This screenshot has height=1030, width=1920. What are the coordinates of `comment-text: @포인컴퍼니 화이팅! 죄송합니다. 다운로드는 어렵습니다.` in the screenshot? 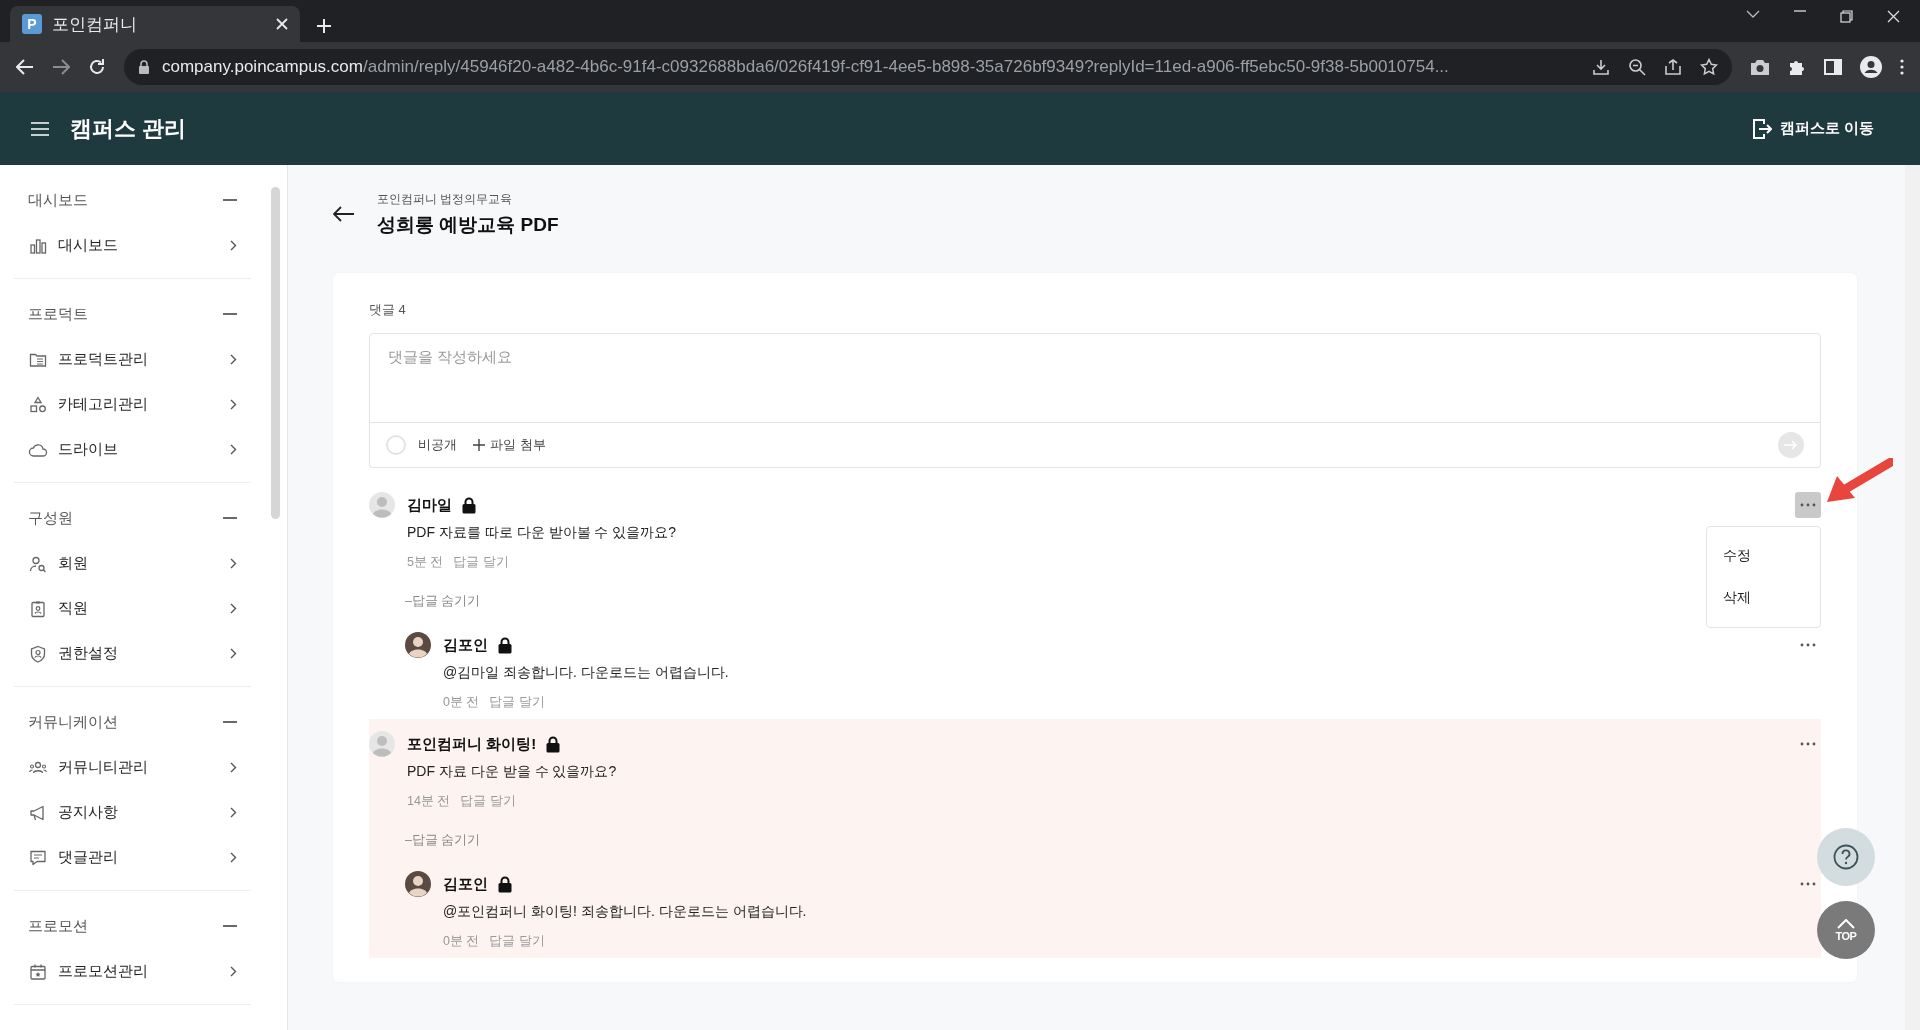 It's located at (625, 912).